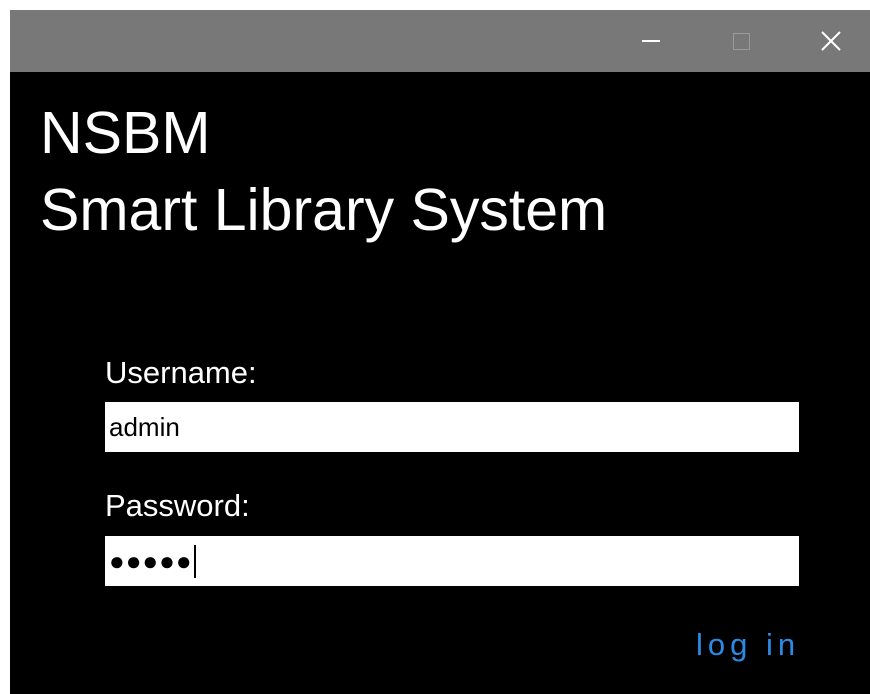 This screenshot has height=694, width=870. I want to click on maximize-button, so click(741, 41).